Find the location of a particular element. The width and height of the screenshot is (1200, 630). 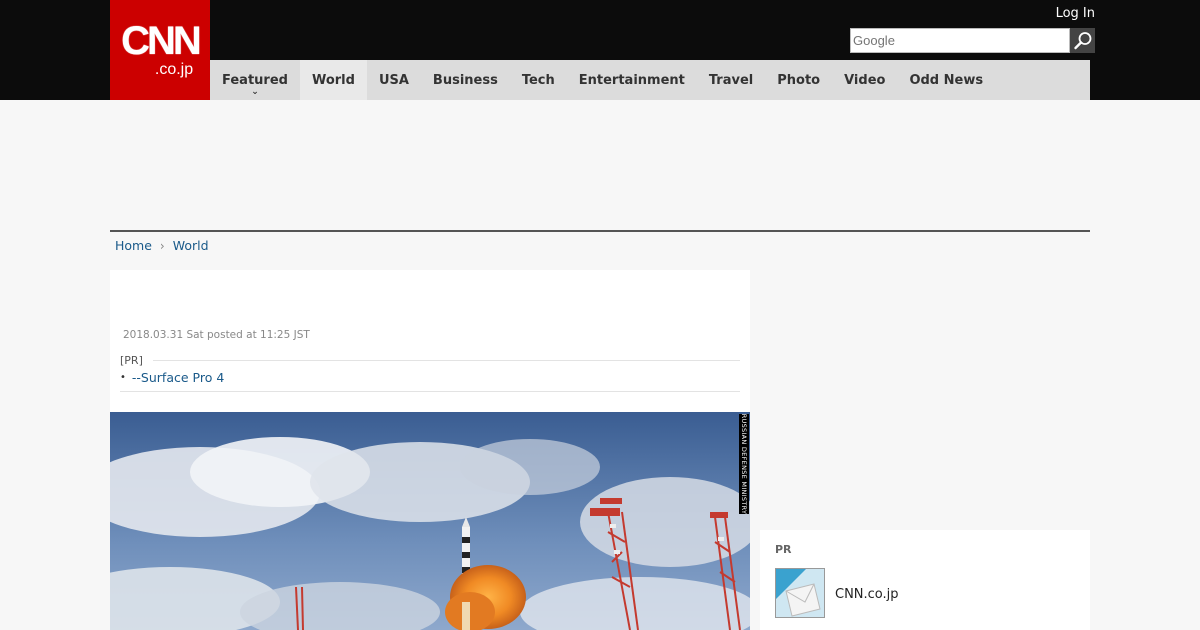

nav-item-label: World is located at coordinates (333, 80).